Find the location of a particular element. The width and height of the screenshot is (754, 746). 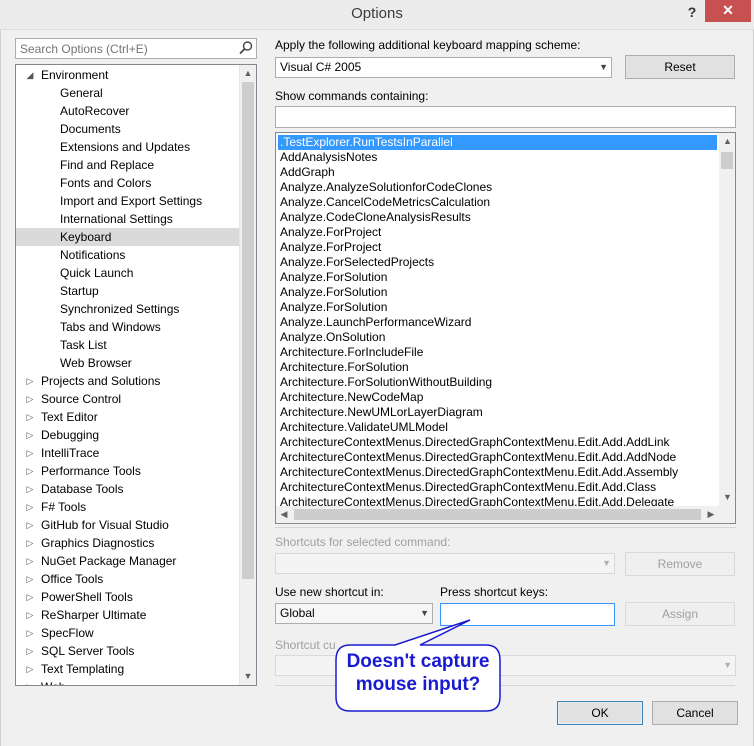

tree-item: ▷ ReSharper Ultimate is located at coordinates (128, 615).